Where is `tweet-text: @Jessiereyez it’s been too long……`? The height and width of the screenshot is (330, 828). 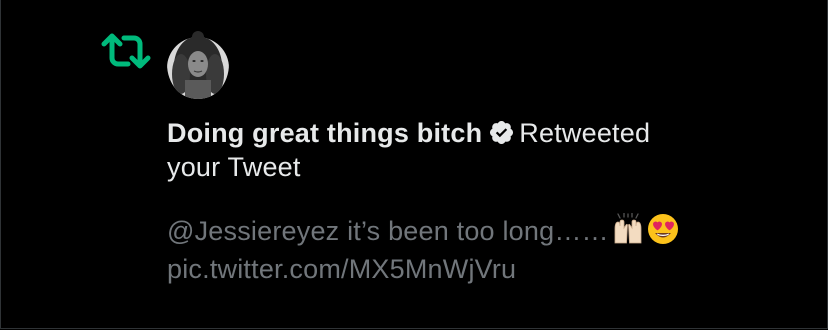
tweet-text: @Jessiereyez it’s been too long…… is located at coordinates (388, 231).